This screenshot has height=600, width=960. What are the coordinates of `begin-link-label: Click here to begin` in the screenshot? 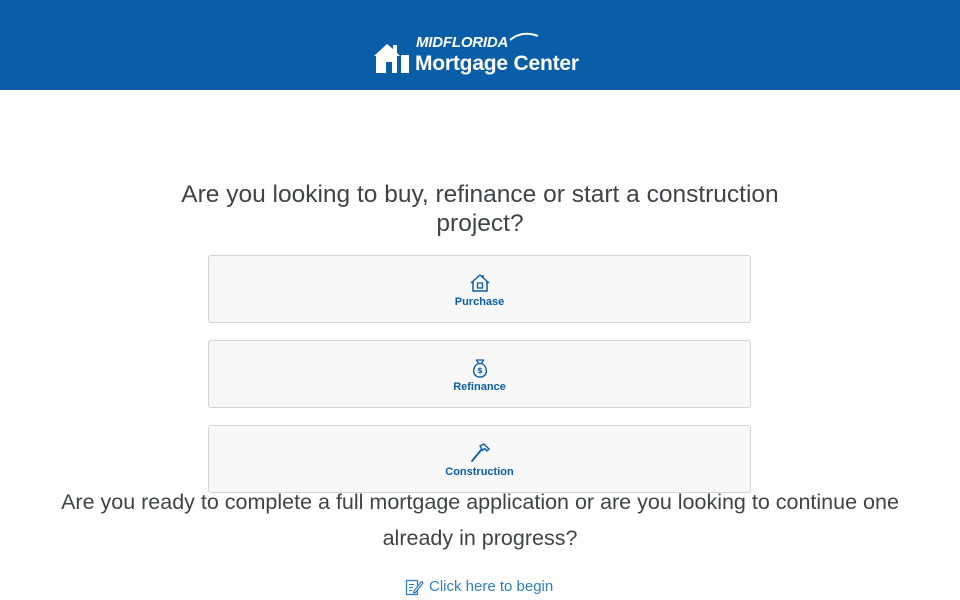 It's located at (491, 586).